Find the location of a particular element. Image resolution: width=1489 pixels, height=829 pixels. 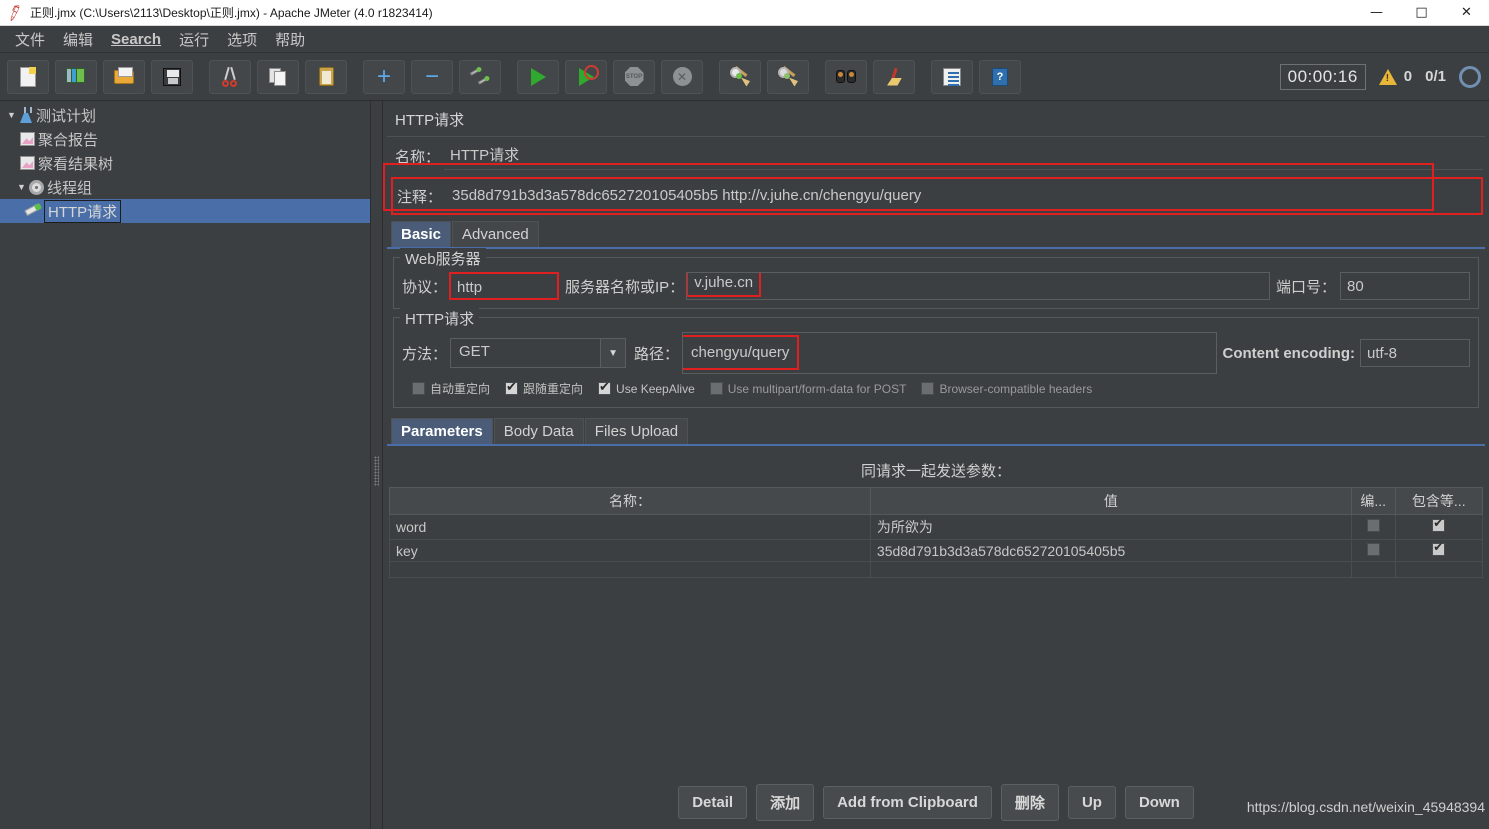

close-button: ✕ is located at coordinates (1466, 13).